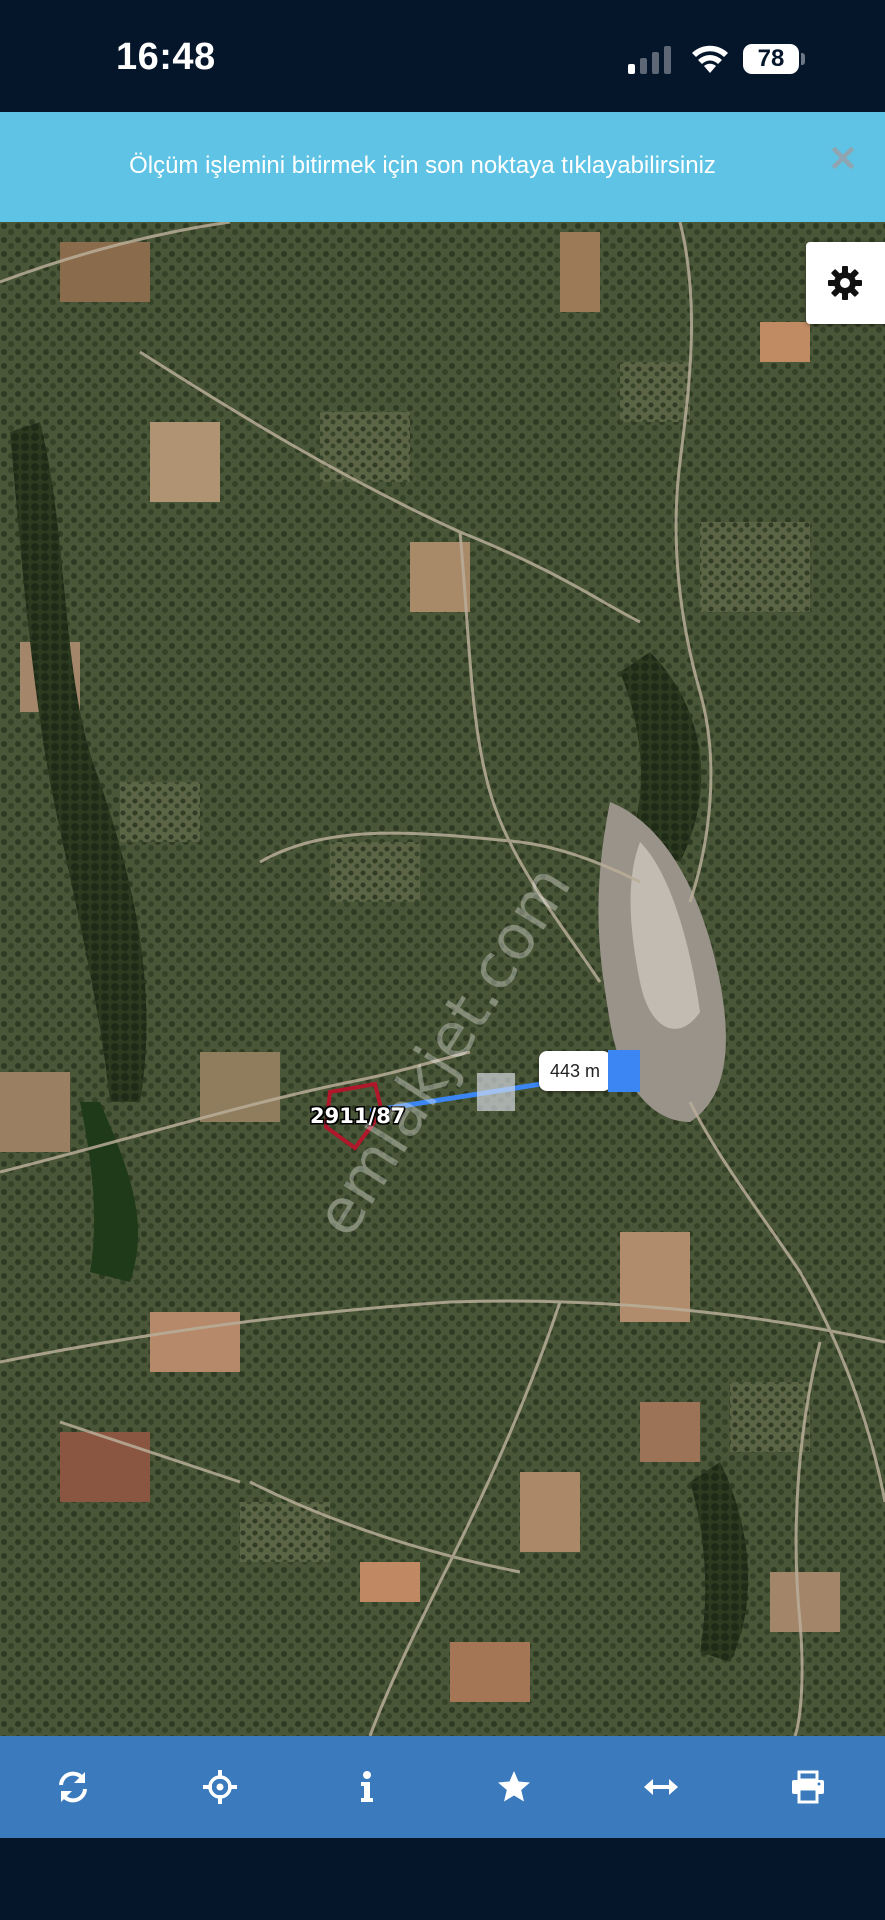 The height and width of the screenshot is (1920, 885). What do you see at coordinates (624, 1071) in the screenshot?
I see `measure-end-point` at bounding box center [624, 1071].